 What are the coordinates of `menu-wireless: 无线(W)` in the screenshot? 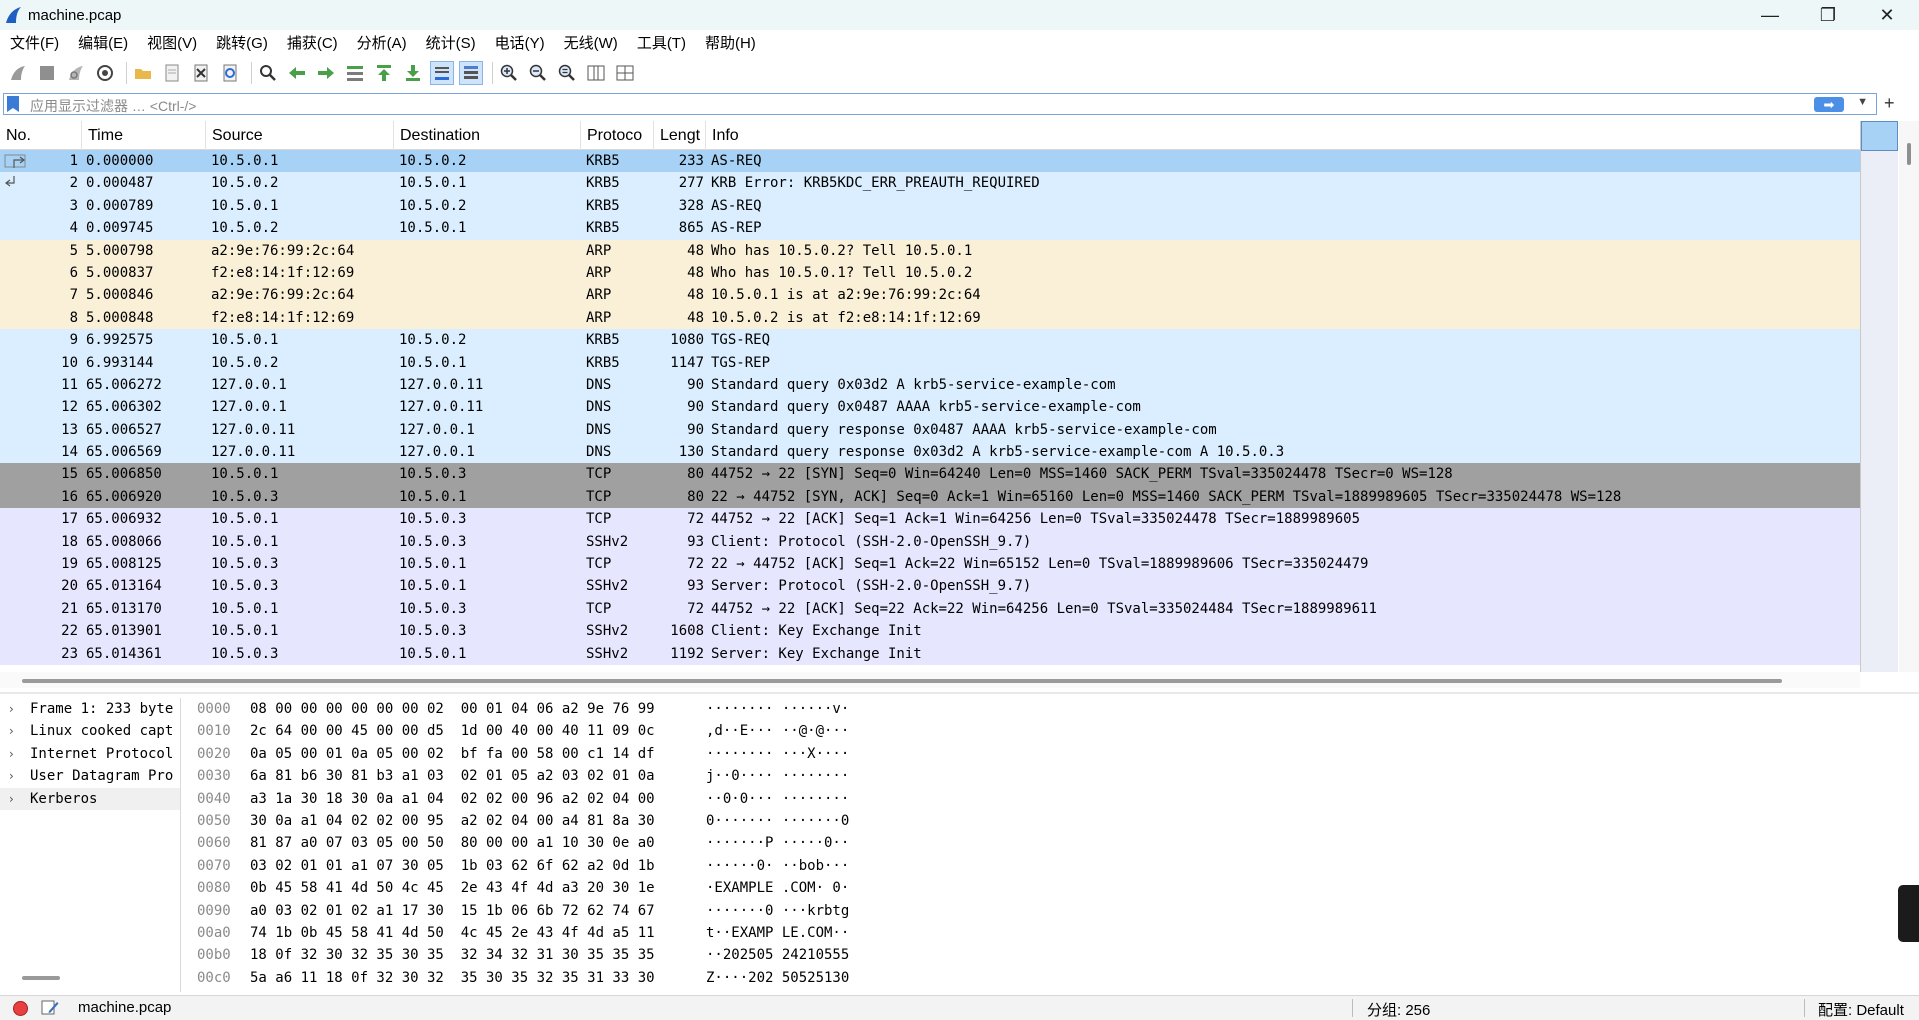 It's located at (590, 42).